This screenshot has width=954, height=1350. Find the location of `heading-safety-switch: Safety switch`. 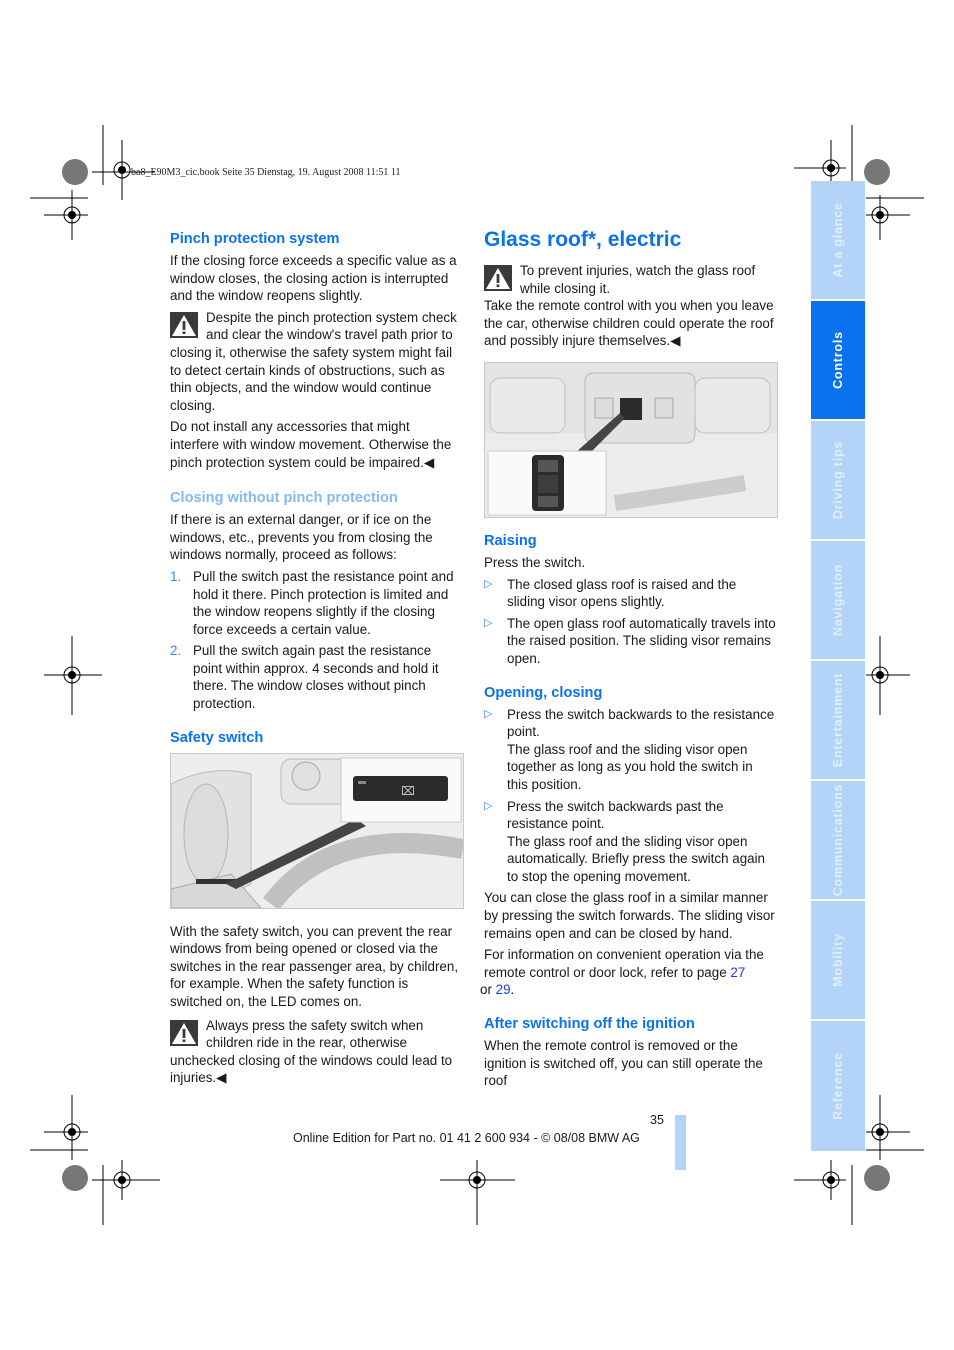

heading-safety-switch: Safety switch is located at coordinates (217, 737).